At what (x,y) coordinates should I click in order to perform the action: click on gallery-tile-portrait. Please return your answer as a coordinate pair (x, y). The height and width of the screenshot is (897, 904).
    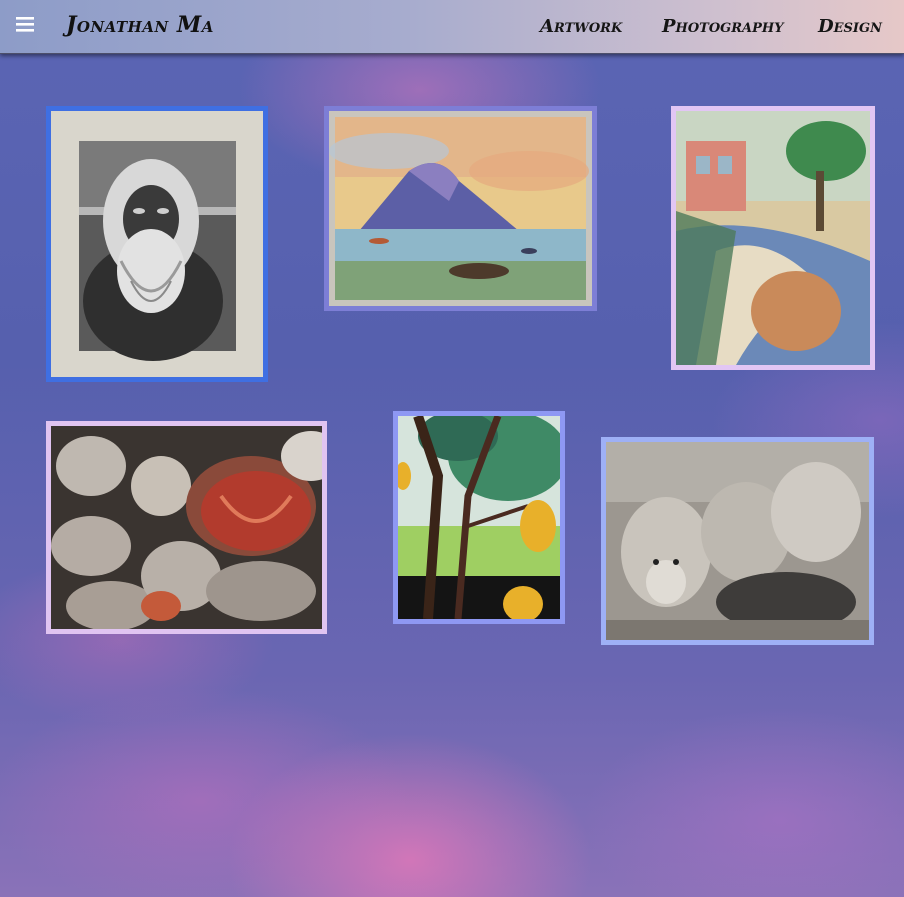
    Looking at the image, I should click on (157, 244).